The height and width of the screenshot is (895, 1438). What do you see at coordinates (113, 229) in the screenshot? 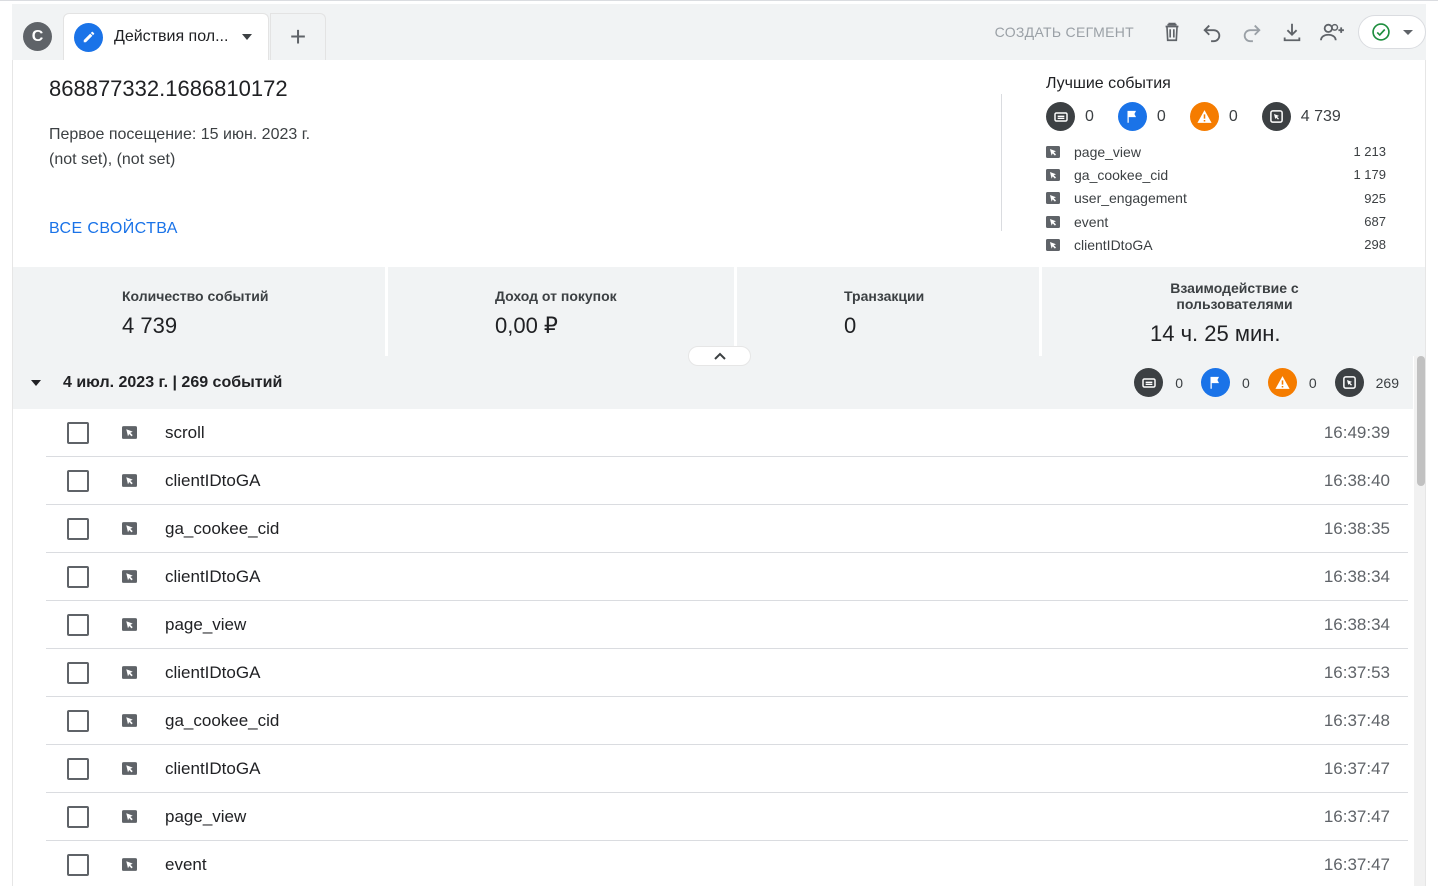
I see `all-properties-link: ВСЕ СВОЙСТВА` at bounding box center [113, 229].